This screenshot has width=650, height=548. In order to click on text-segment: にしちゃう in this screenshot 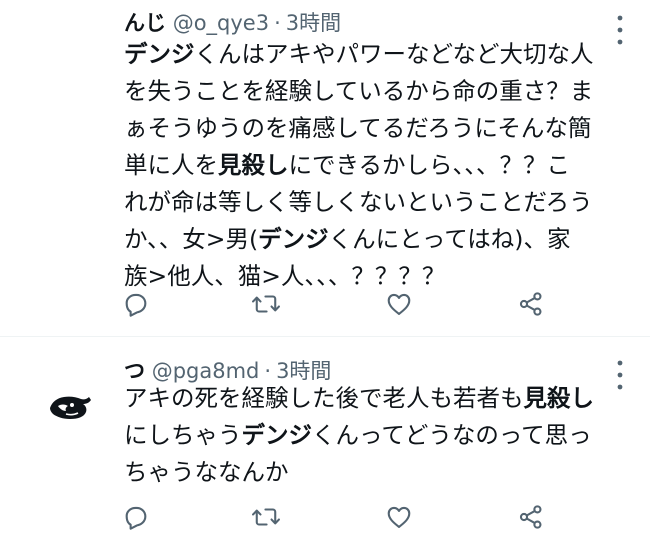, I will do `click(183, 435)`.